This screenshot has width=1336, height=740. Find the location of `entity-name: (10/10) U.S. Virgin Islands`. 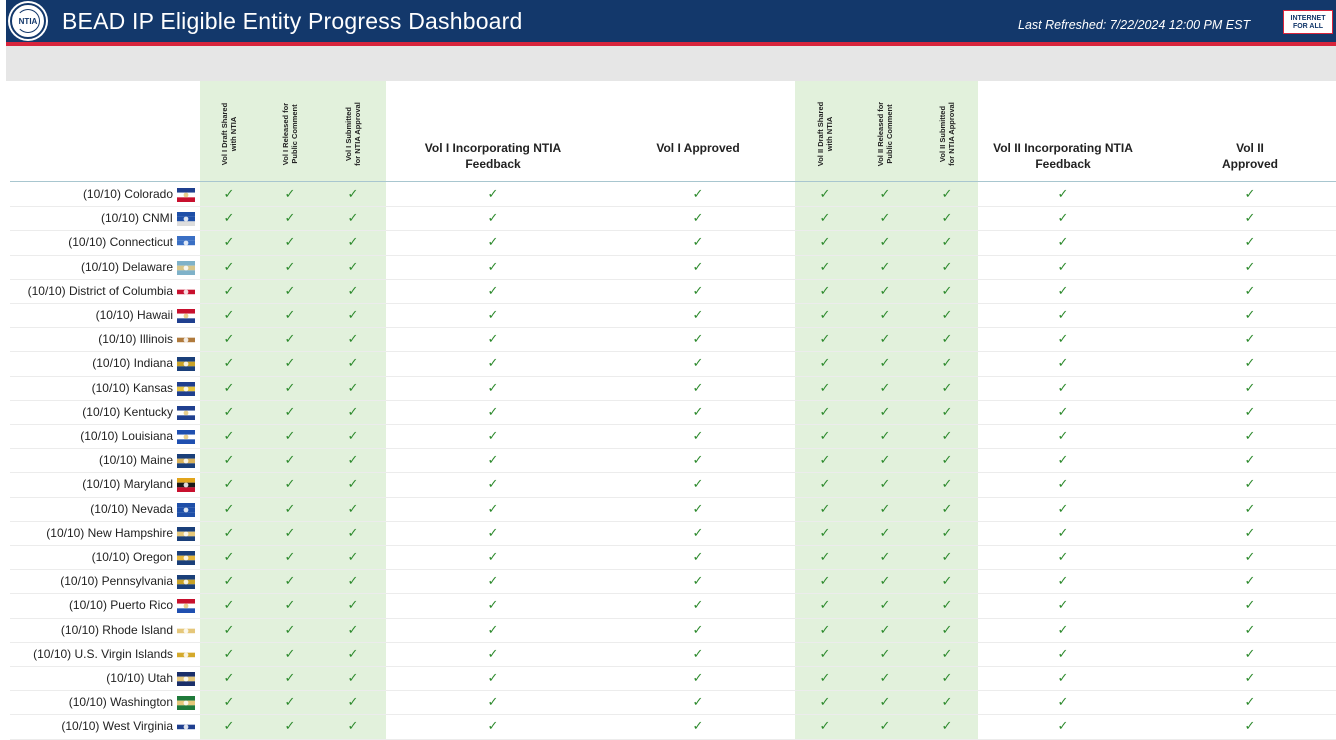

entity-name: (10/10) U.S. Virgin Islands is located at coordinates (103, 653).